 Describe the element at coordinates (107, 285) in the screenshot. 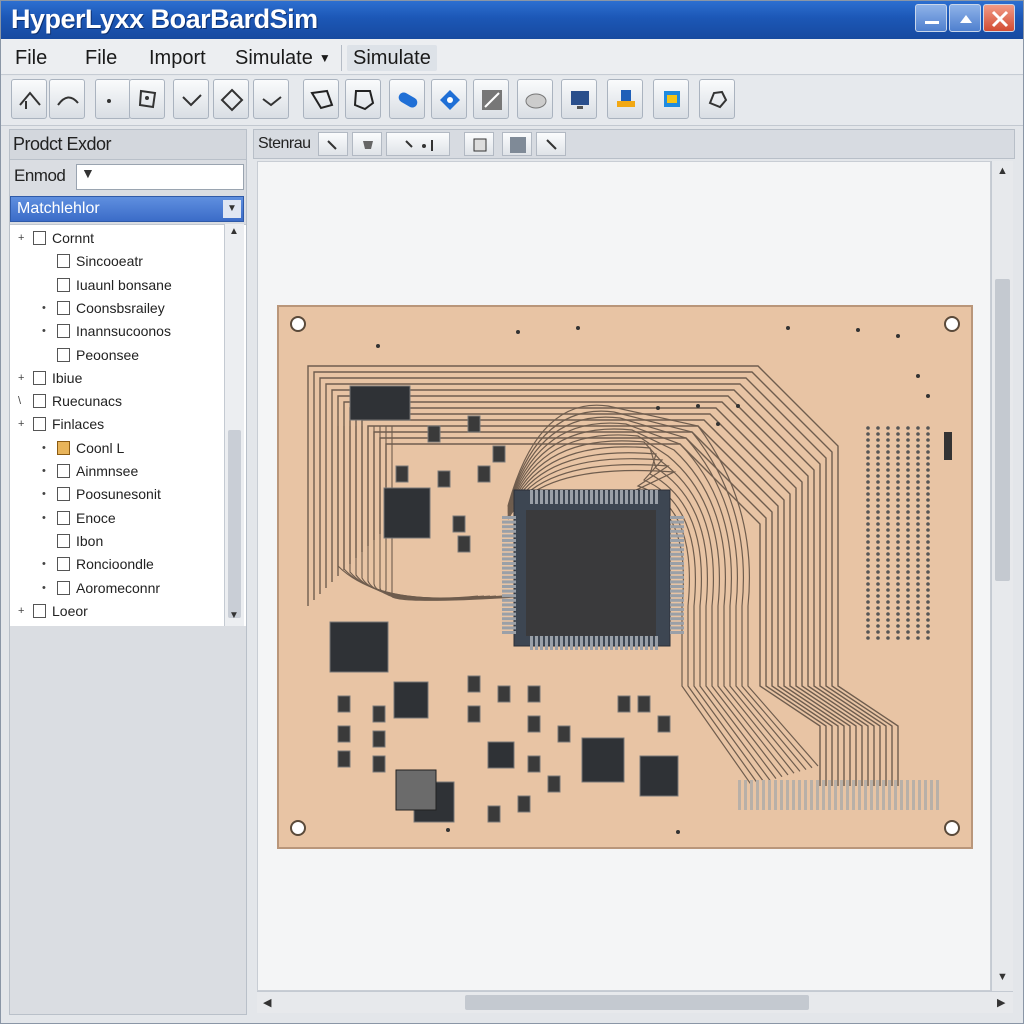

I see `tree-item: Iuaunl bonsane` at that location.